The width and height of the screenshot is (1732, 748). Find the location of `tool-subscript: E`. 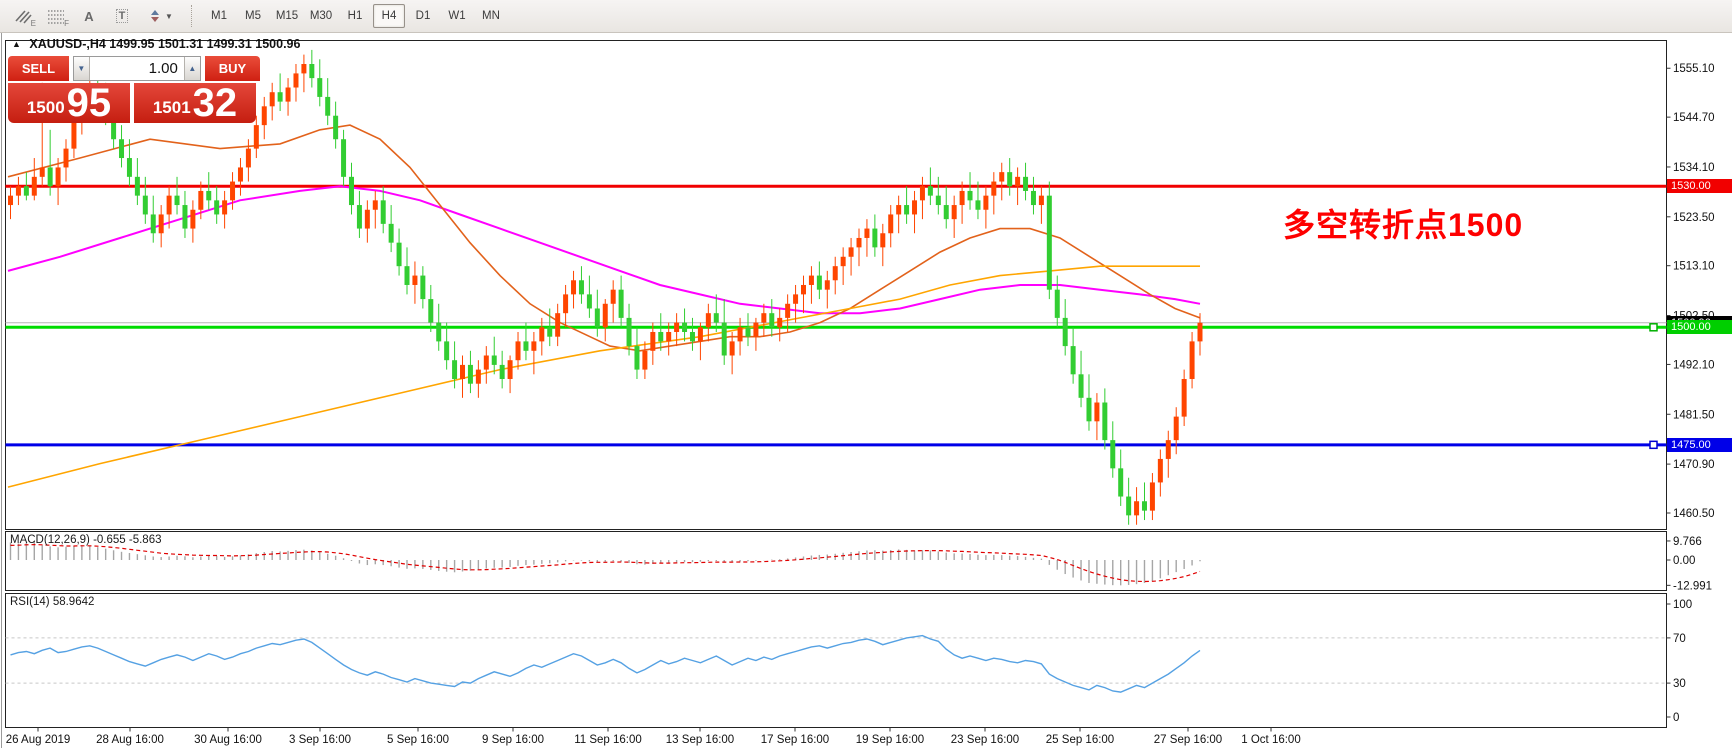

tool-subscript: E is located at coordinates (33, 23).